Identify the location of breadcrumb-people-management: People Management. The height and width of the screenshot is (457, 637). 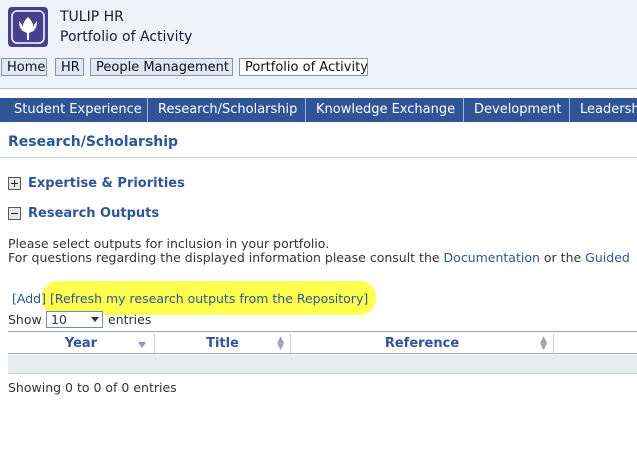
(161, 67).